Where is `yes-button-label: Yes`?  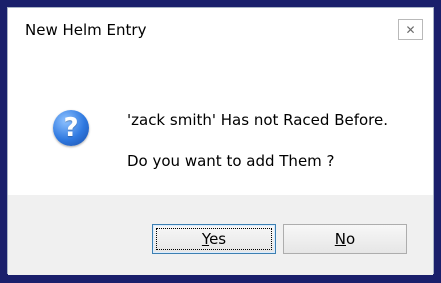 yes-button-label: Yes is located at coordinates (214, 239).